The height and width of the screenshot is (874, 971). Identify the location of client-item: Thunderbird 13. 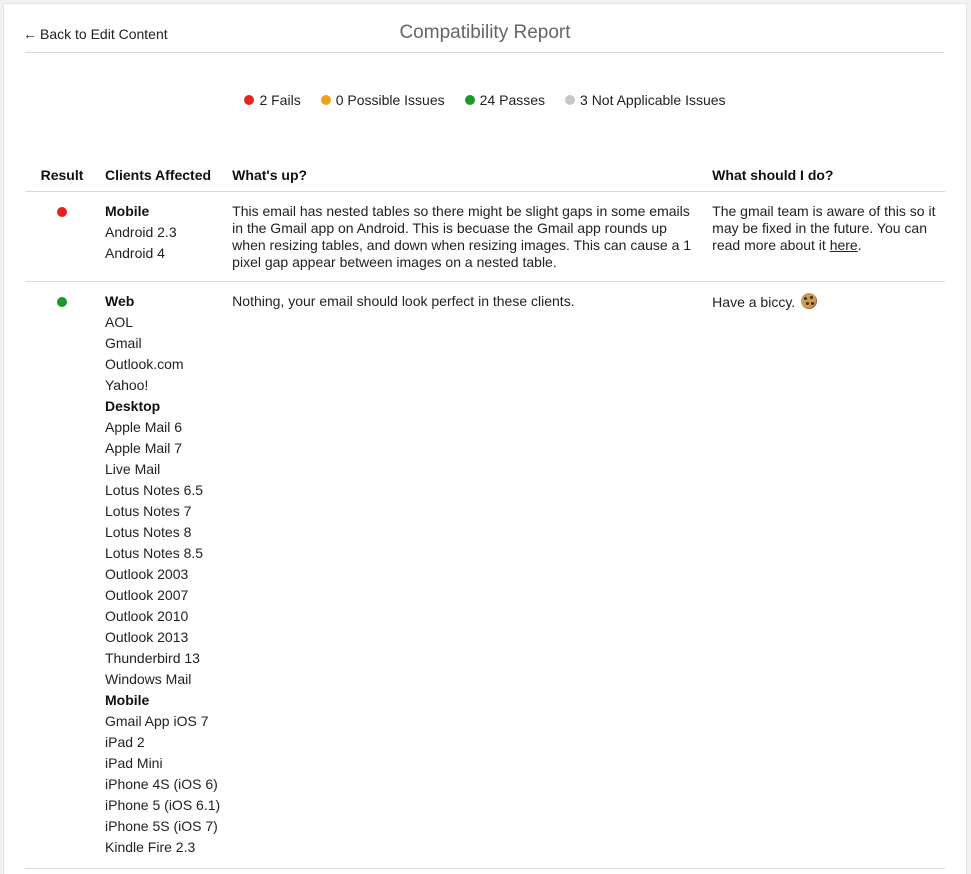
(152, 658).